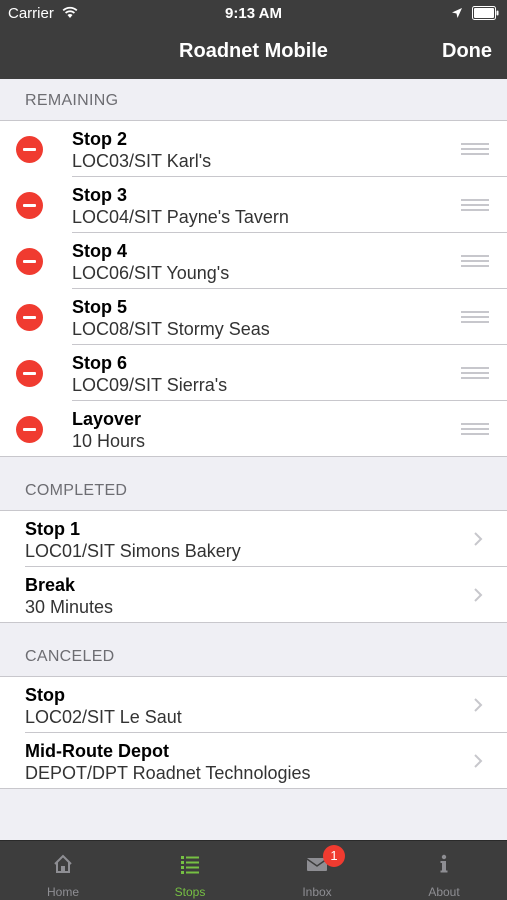  Describe the element at coordinates (317, 892) in the screenshot. I see `tab-label: Inbox` at that location.